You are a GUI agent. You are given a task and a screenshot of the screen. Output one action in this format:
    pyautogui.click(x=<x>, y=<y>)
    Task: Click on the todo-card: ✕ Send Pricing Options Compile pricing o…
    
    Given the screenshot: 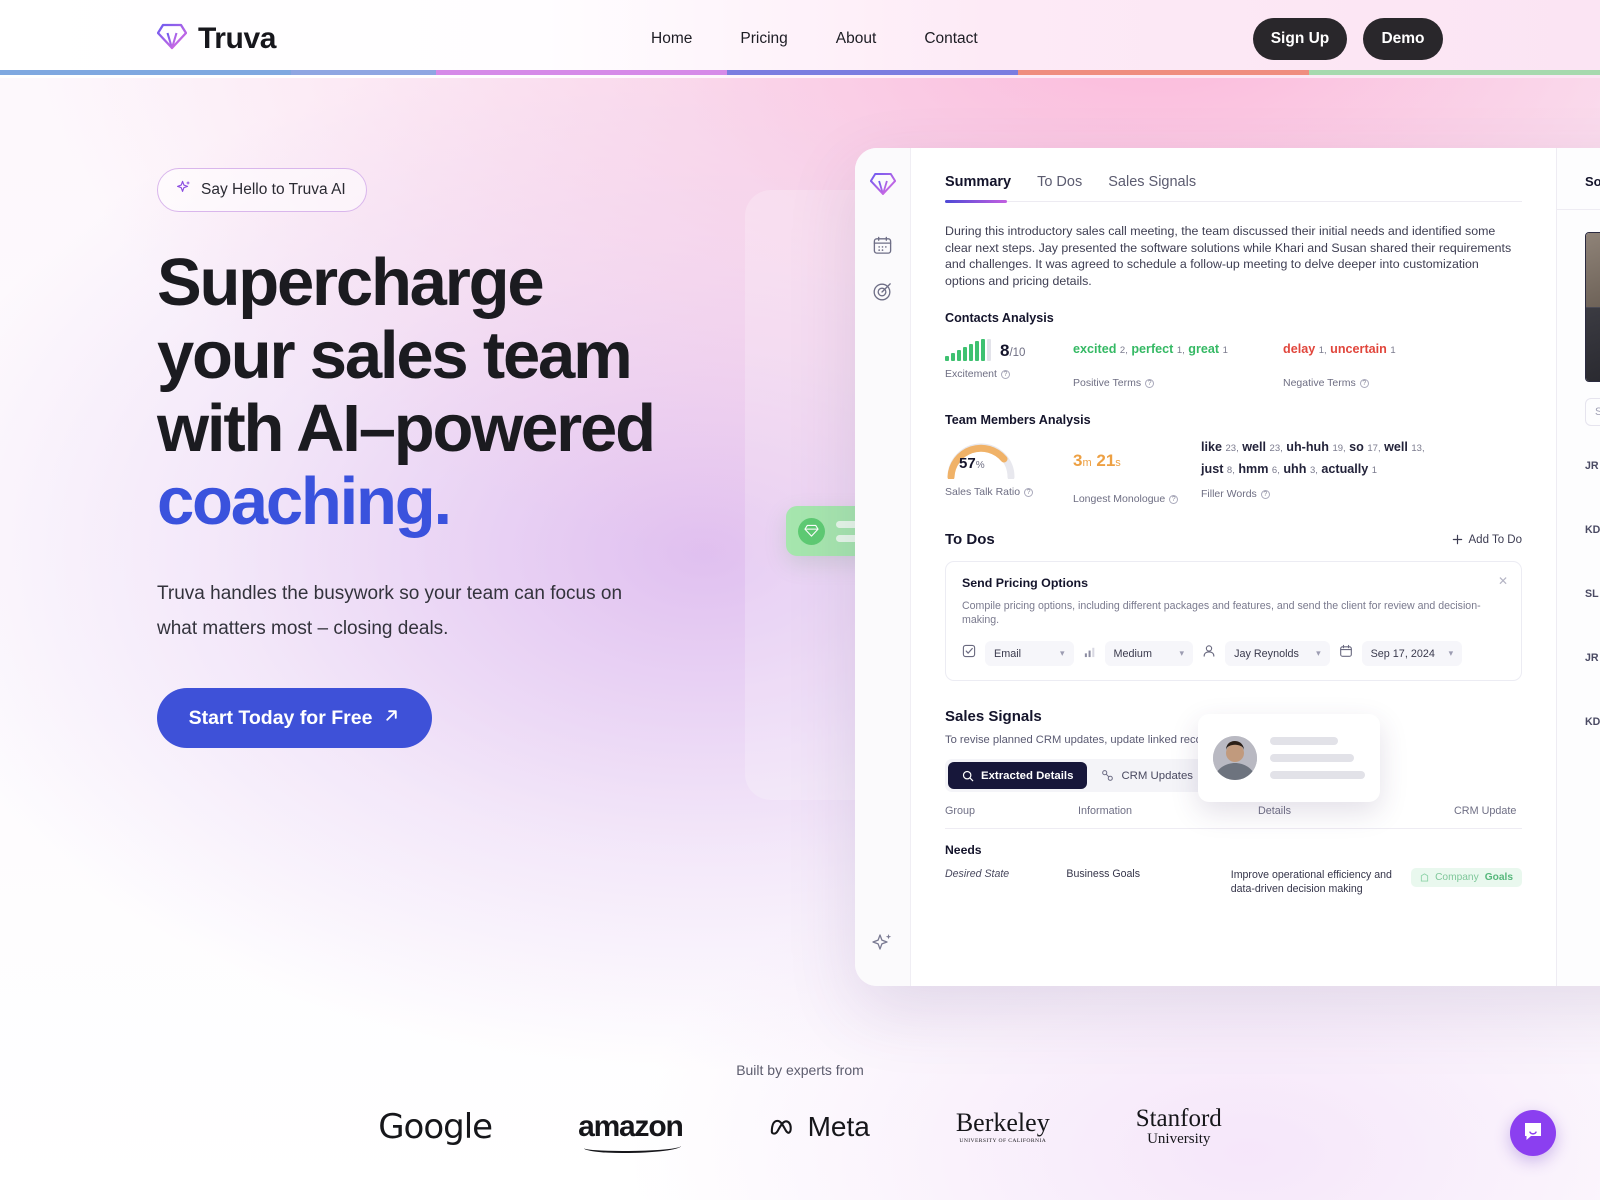 What is the action you would take?
    pyautogui.click(x=1233, y=621)
    